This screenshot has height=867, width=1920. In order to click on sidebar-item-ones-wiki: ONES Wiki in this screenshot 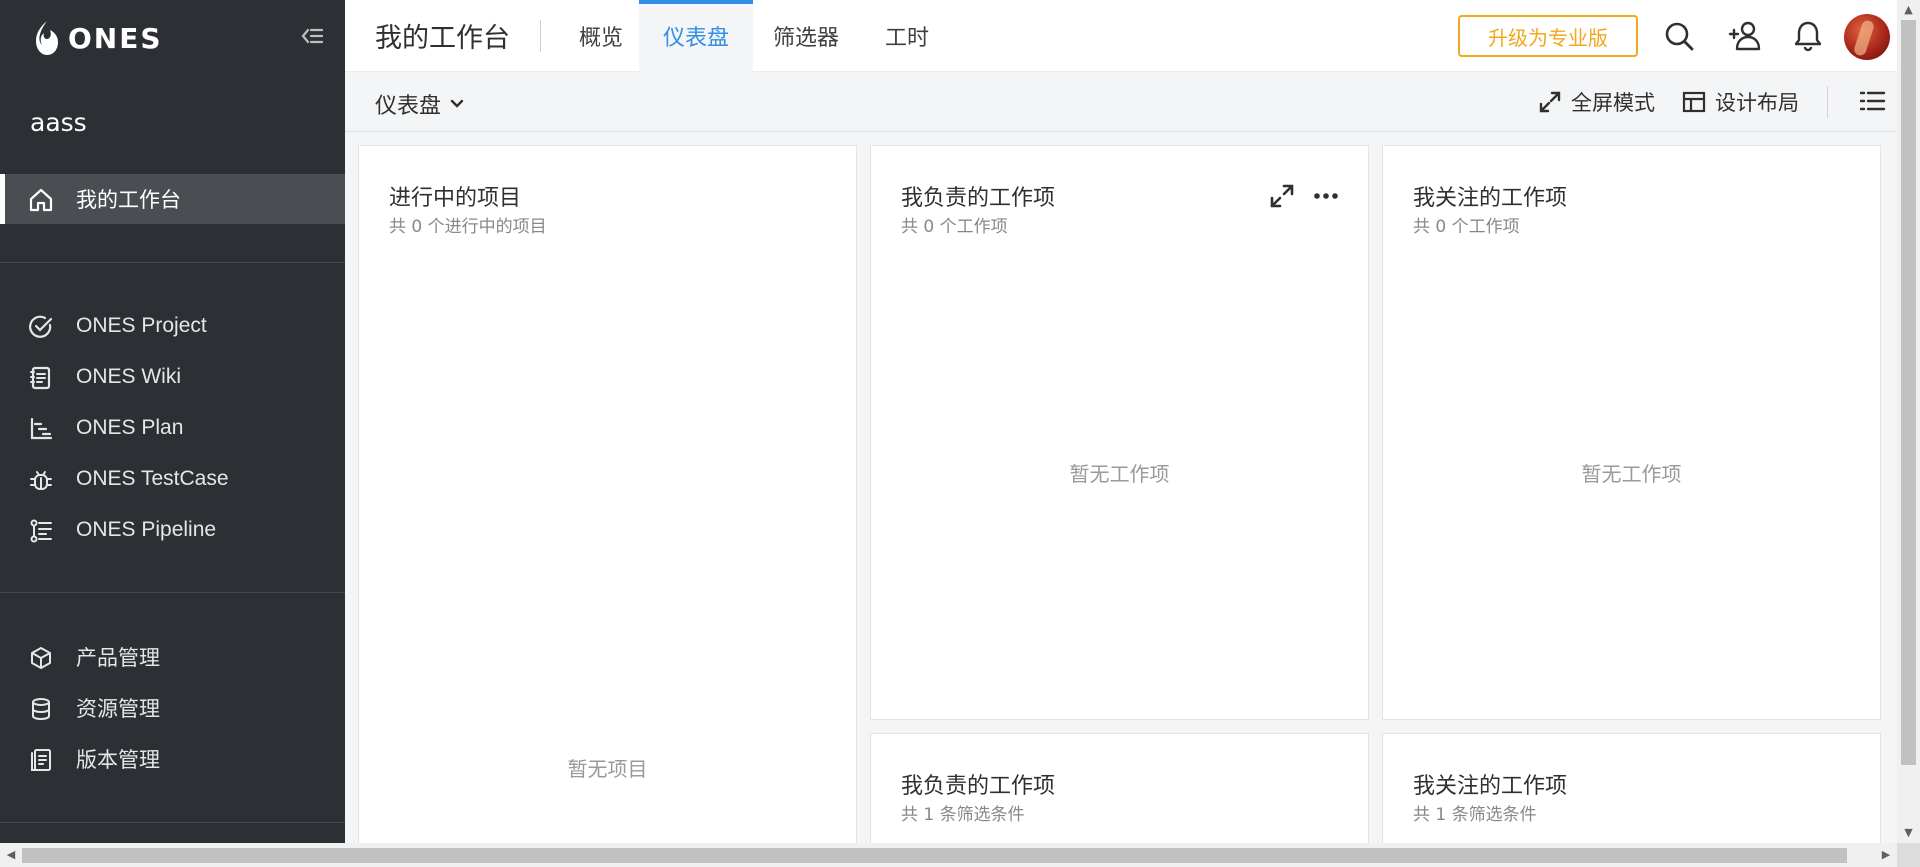, I will do `click(172, 377)`.